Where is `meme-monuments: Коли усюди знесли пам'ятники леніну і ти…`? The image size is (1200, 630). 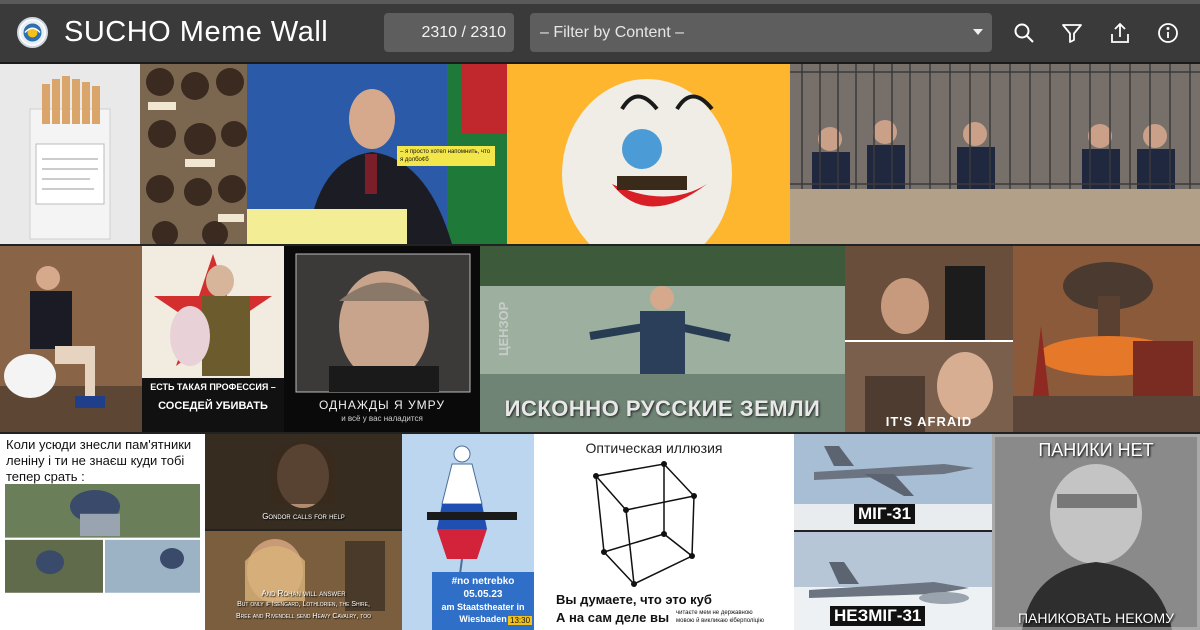 meme-monuments: Коли усюди знесли пам'ятники леніну і ти… is located at coordinates (102, 532).